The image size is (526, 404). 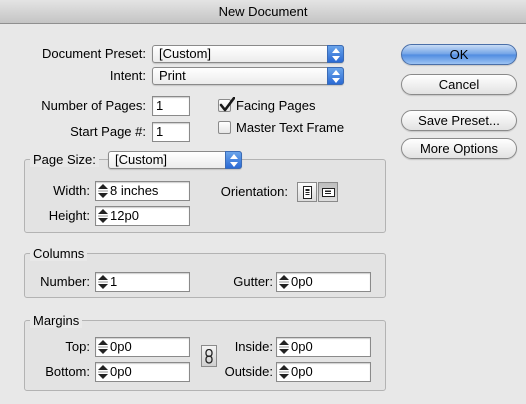 I want to click on portrait-button, so click(x=307, y=192).